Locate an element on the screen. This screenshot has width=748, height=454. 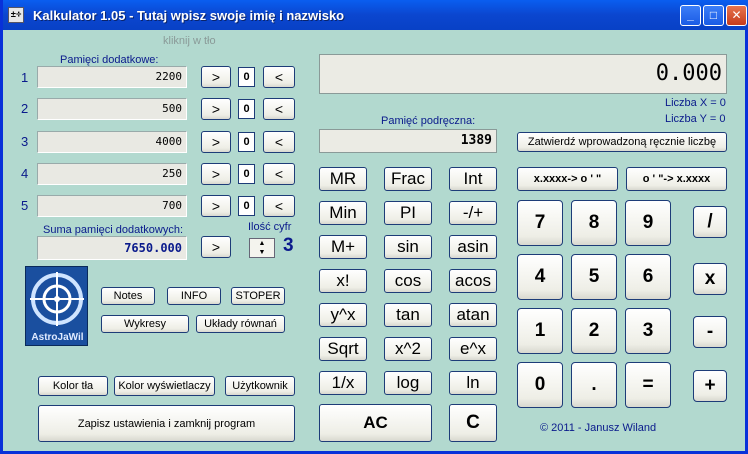
sin-button: sin is located at coordinates (408, 247).